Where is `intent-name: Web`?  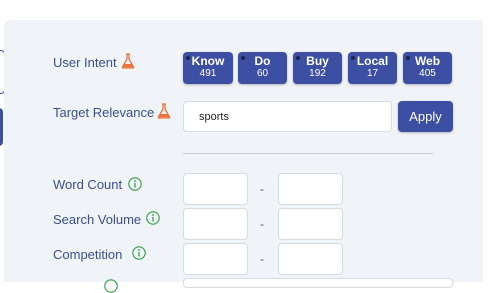
intent-name: Web is located at coordinates (427, 61).